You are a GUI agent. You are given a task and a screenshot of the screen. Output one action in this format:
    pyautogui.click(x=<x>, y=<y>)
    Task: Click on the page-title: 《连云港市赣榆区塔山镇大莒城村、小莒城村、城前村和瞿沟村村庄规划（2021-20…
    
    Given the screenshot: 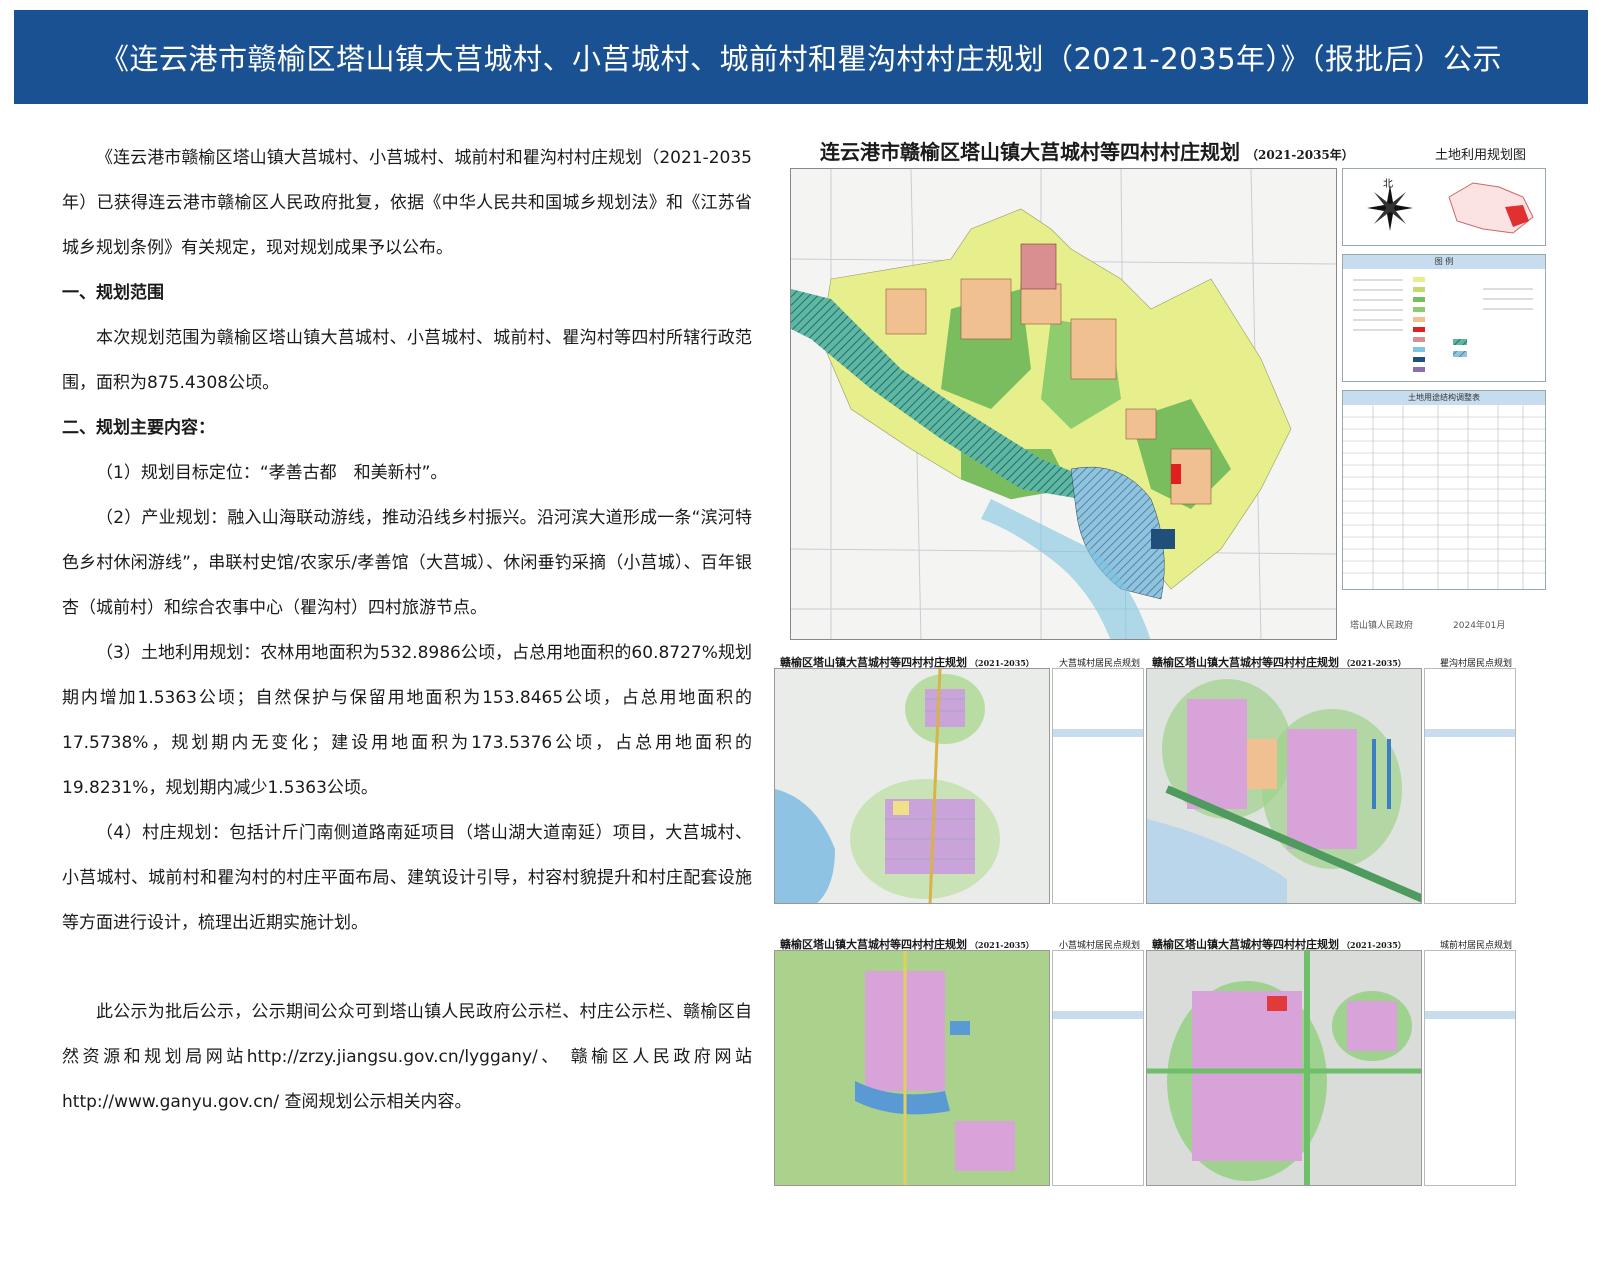 What is the action you would take?
    pyautogui.click(x=801, y=59)
    